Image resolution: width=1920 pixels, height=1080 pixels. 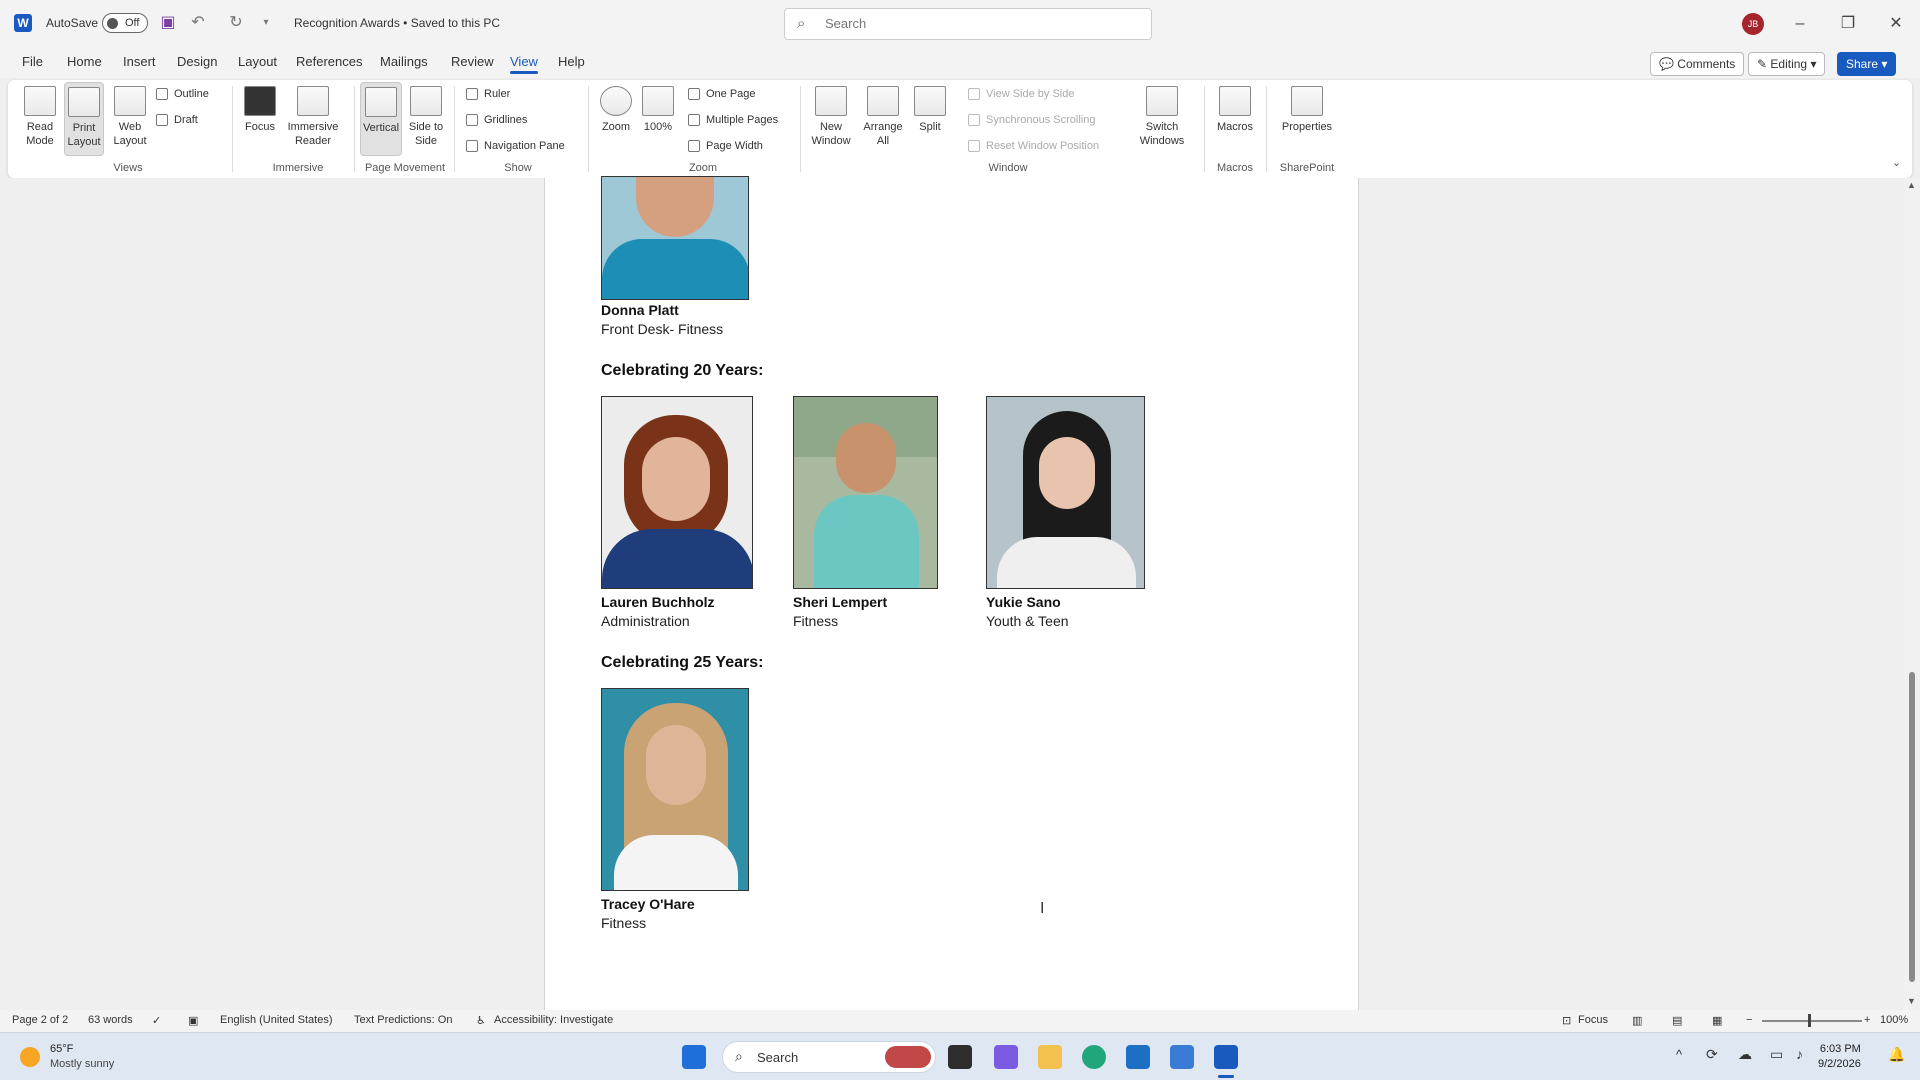 What do you see at coordinates (381, 119) in the screenshot?
I see `vertical-button: Vertical` at bounding box center [381, 119].